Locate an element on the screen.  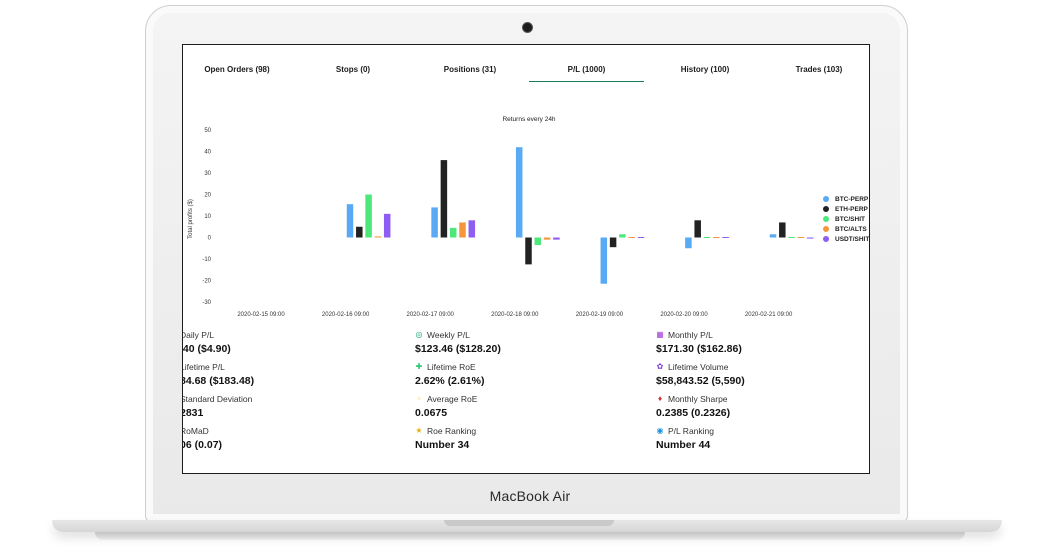
x-tick-label: 2020-02-20 09:00 is located at coordinates (684, 315).